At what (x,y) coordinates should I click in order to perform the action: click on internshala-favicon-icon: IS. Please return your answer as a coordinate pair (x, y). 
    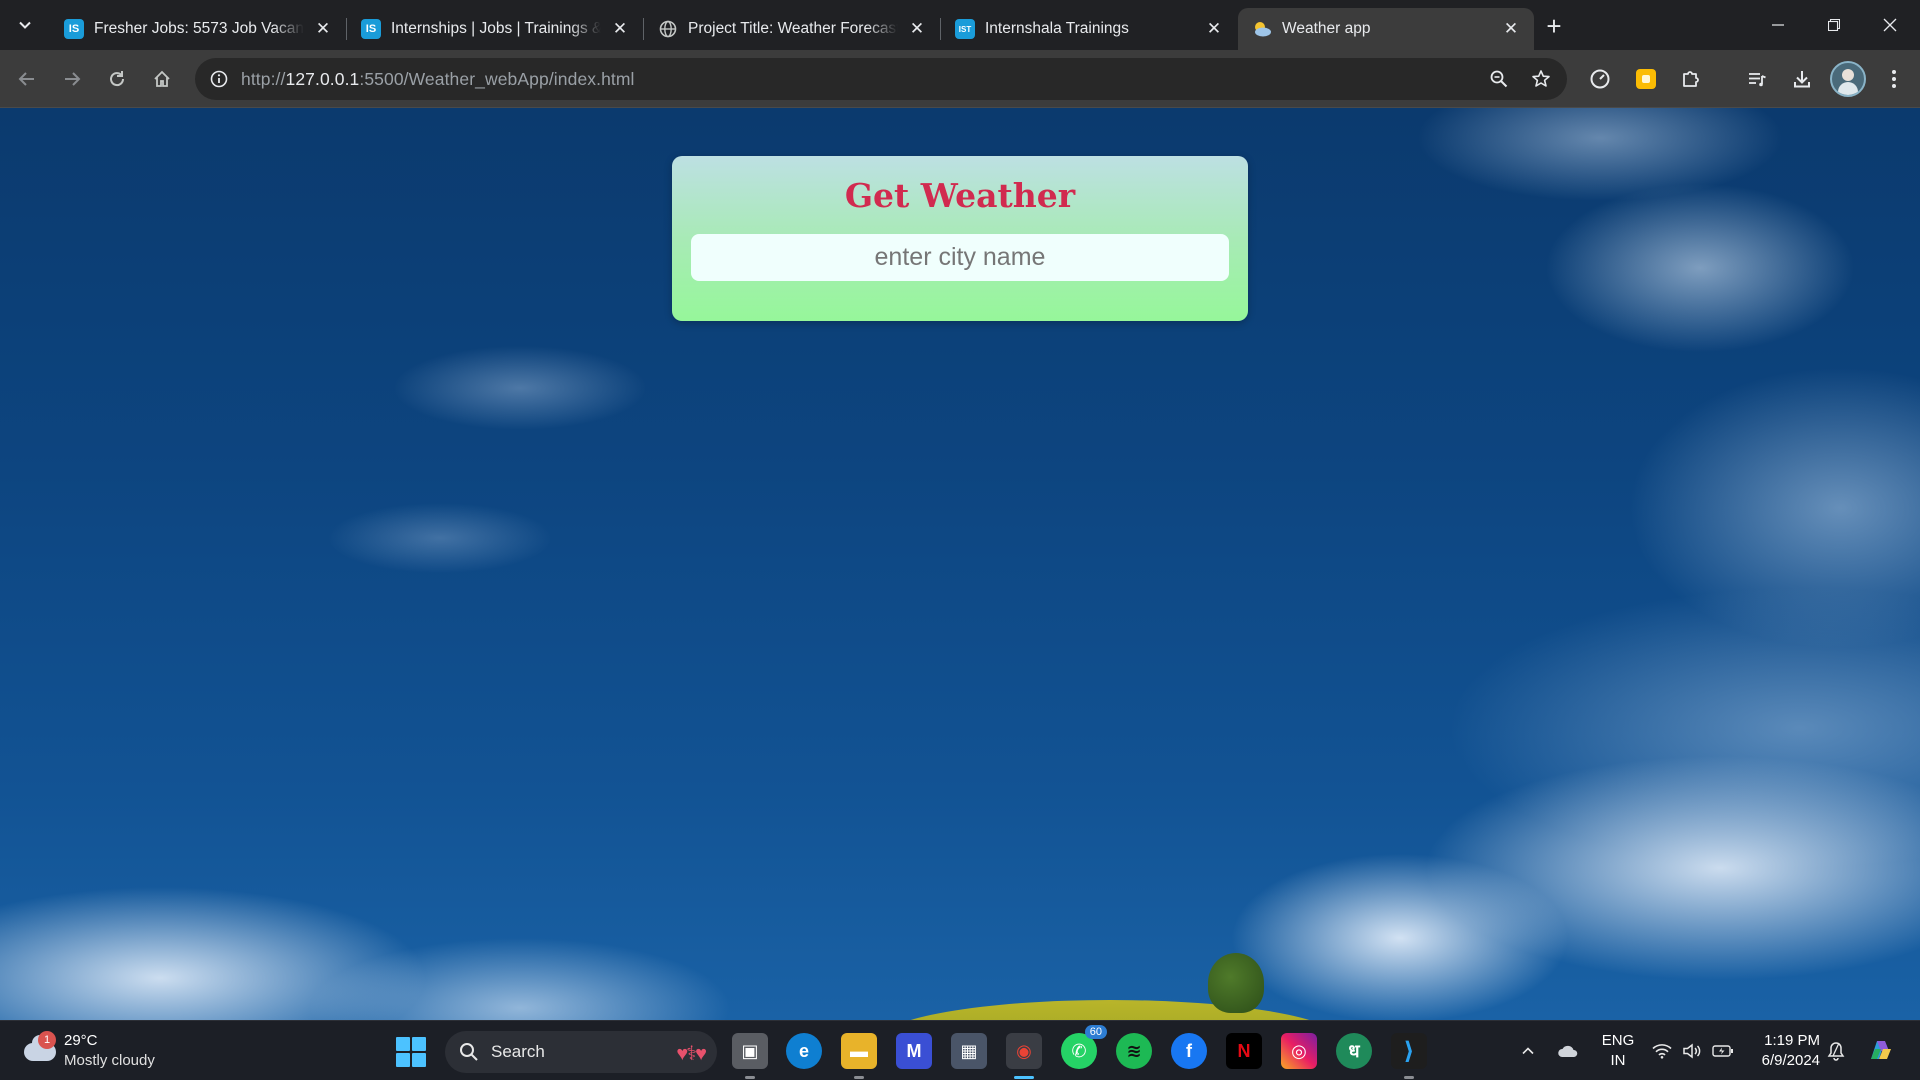
    Looking at the image, I should click on (371, 29).